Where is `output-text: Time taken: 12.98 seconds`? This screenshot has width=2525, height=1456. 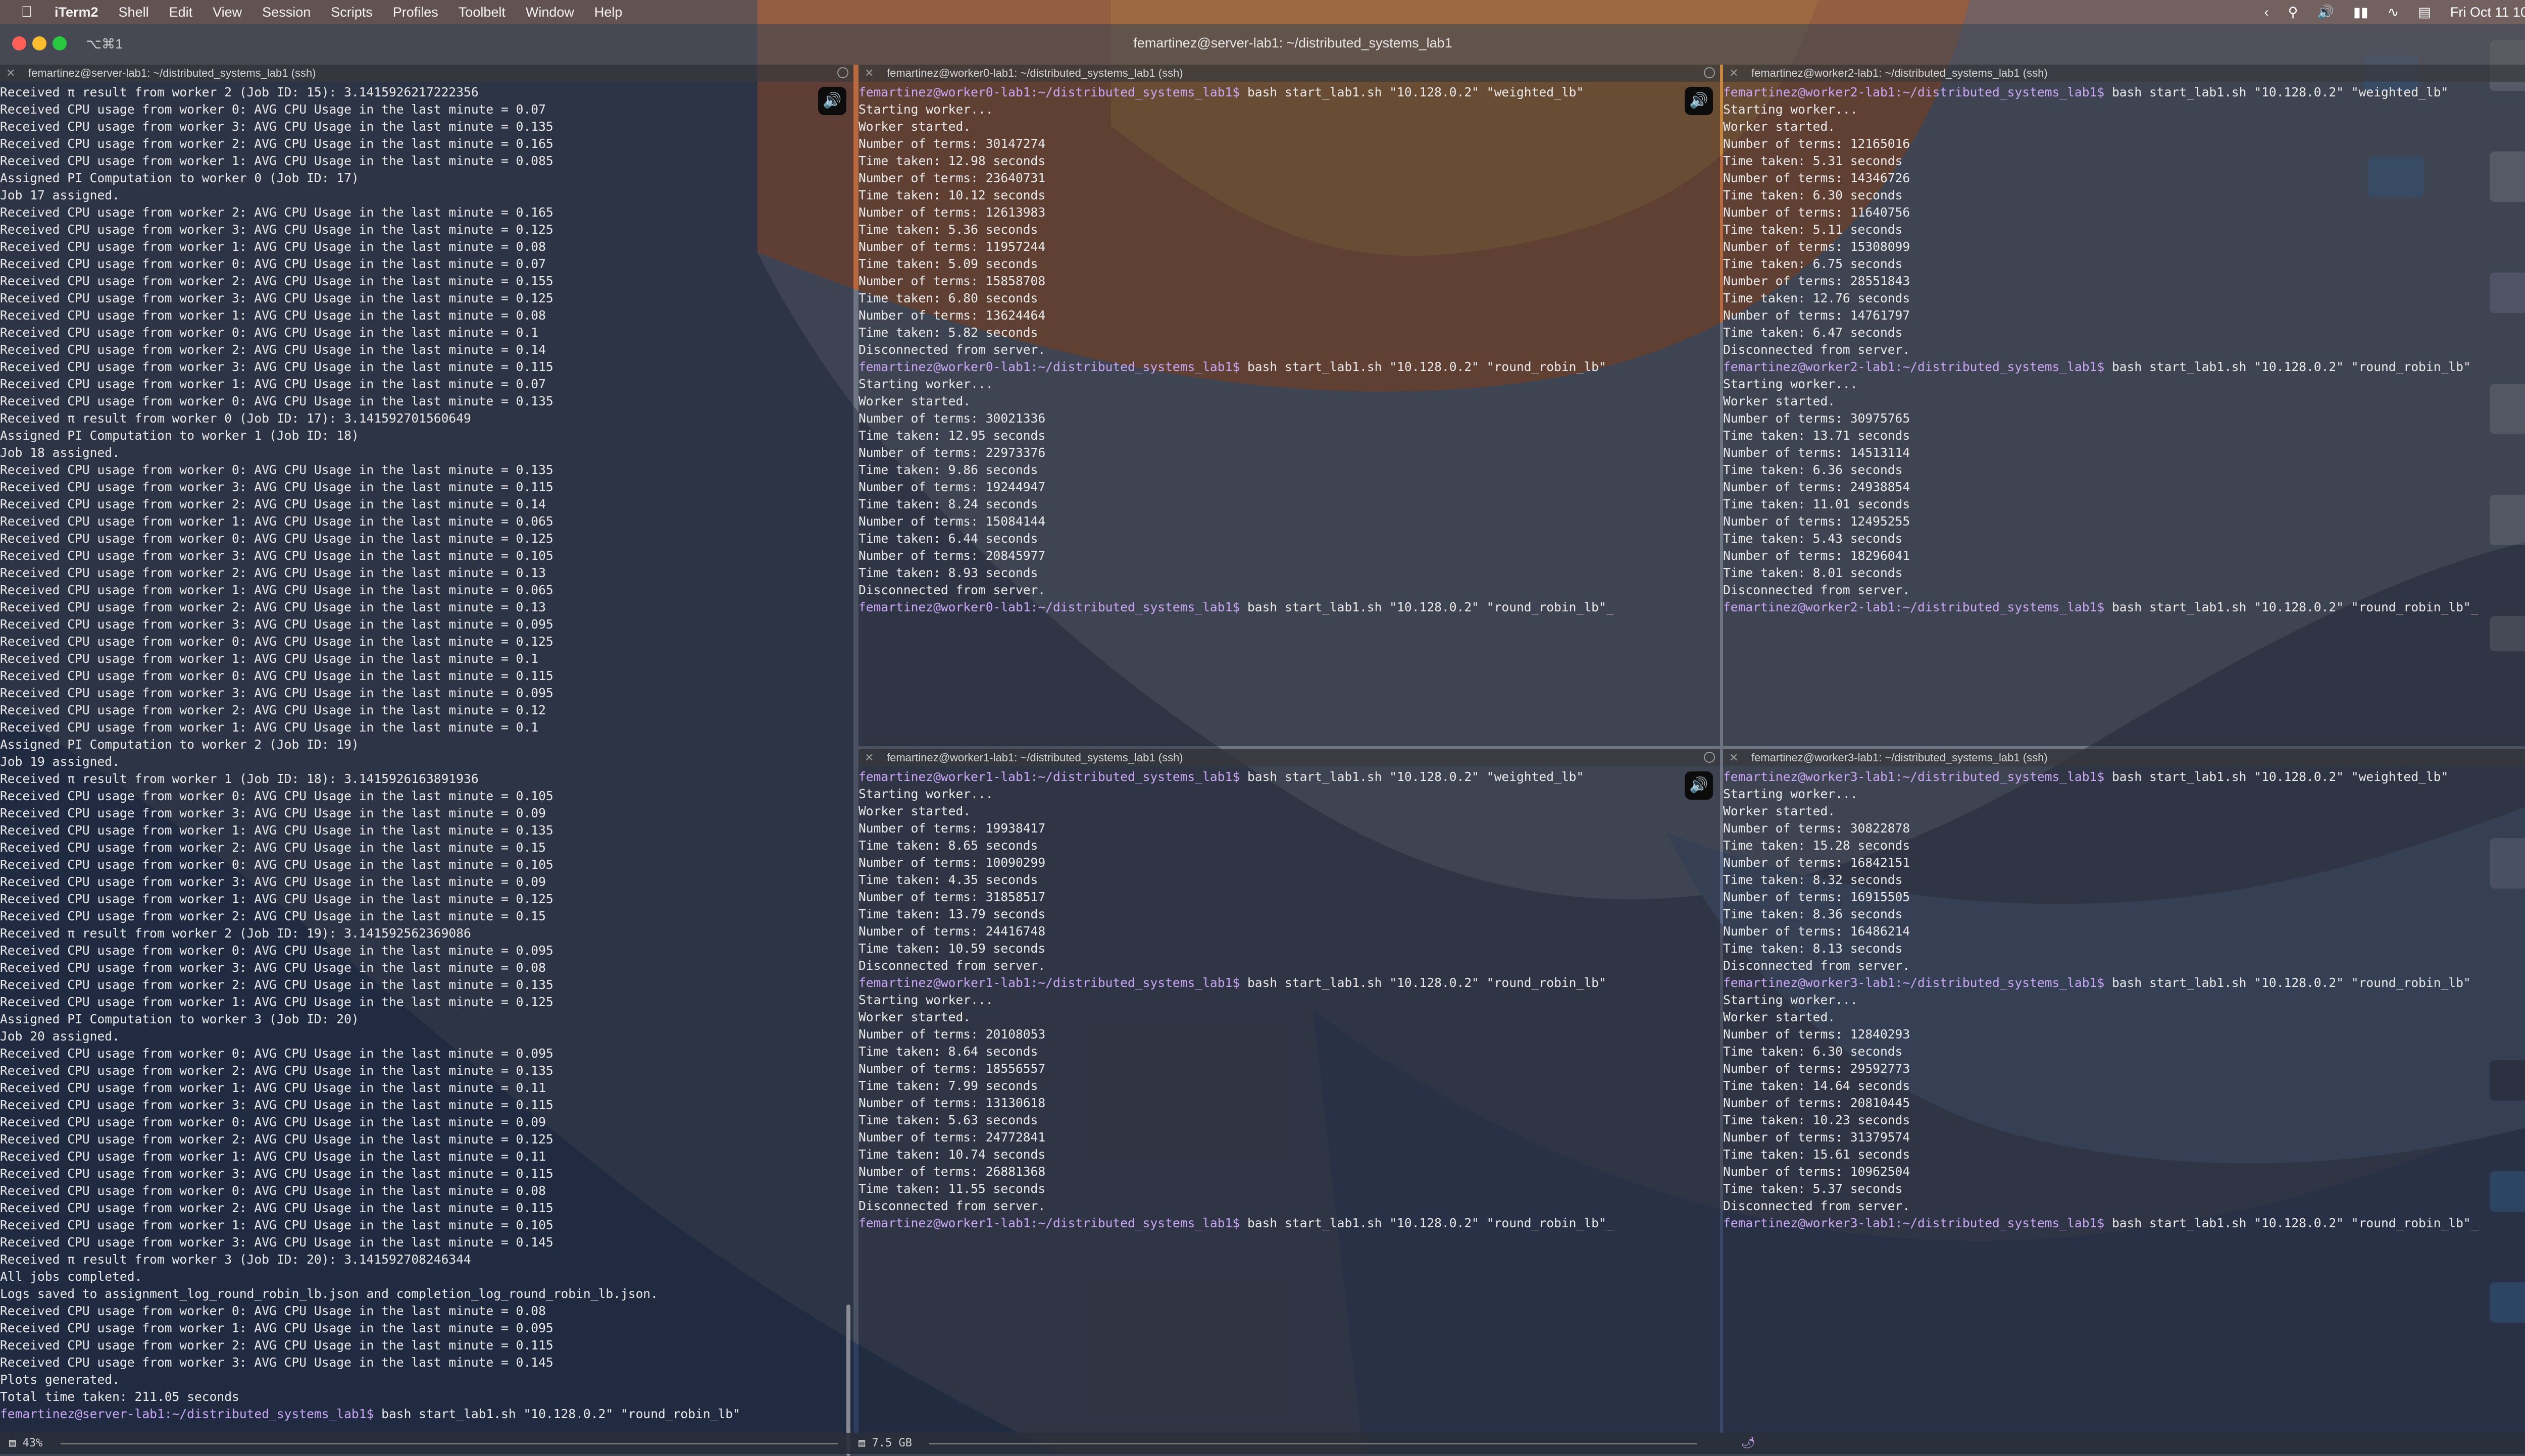 output-text: Time taken: 12.98 seconds is located at coordinates (952, 160).